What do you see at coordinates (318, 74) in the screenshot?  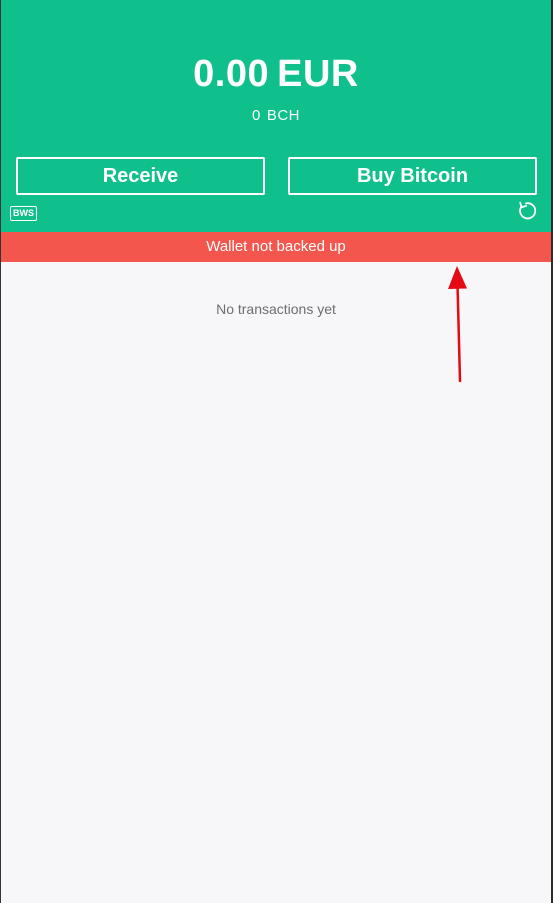 I see `fiat-currency: EUR` at bounding box center [318, 74].